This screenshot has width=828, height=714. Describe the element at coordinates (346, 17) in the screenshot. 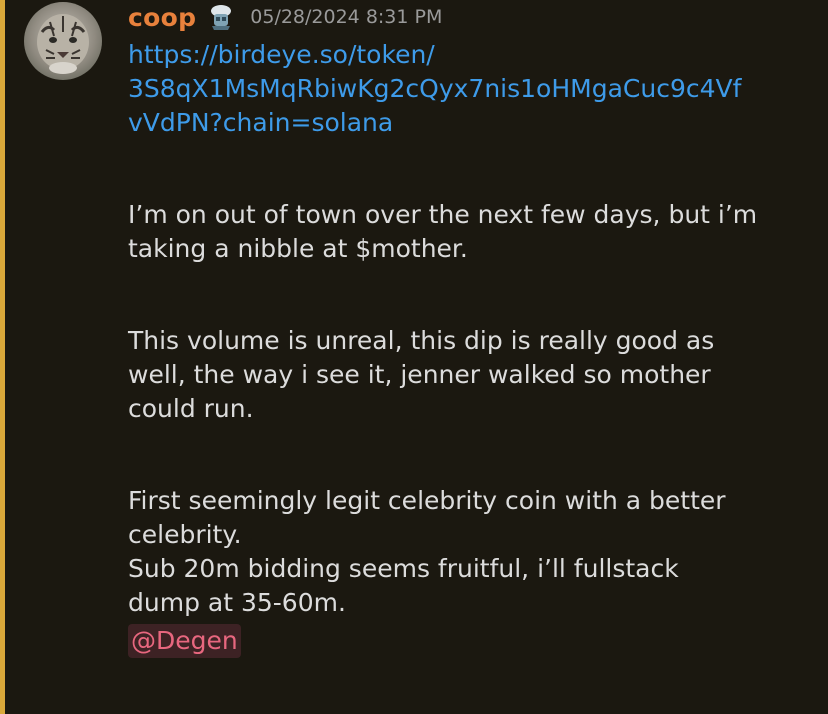

I see `message-timestamp: 05/28/2024 8:31 PM` at that location.